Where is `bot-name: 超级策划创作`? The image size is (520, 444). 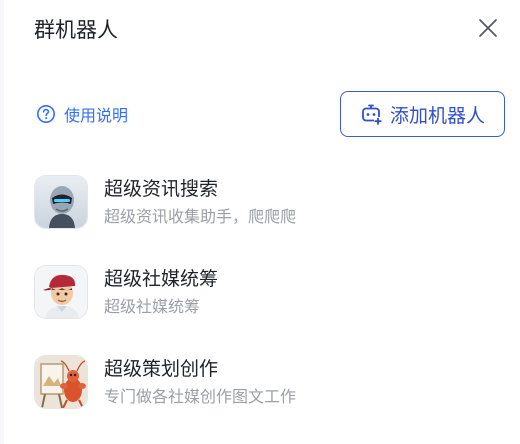
bot-name: 超级策划创作 is located at coordinates (161, 368).